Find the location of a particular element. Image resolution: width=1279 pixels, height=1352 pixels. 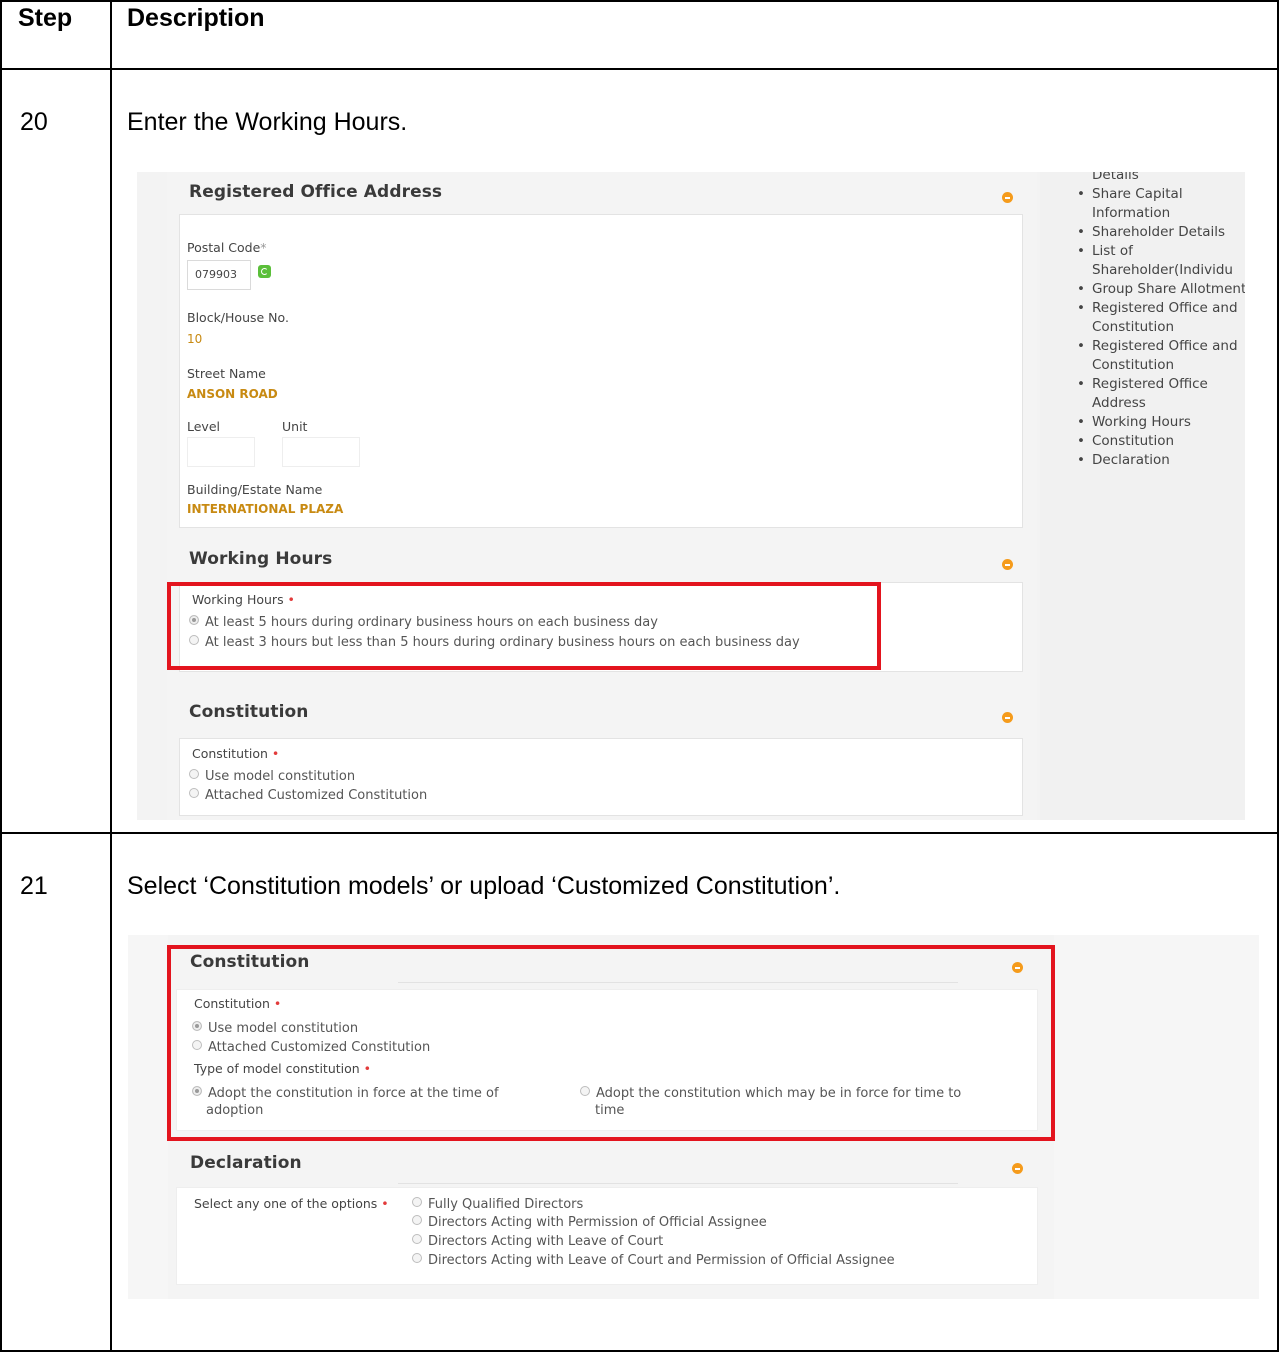

nav-item: • Working Hours is located at coordinates (1161, 422).